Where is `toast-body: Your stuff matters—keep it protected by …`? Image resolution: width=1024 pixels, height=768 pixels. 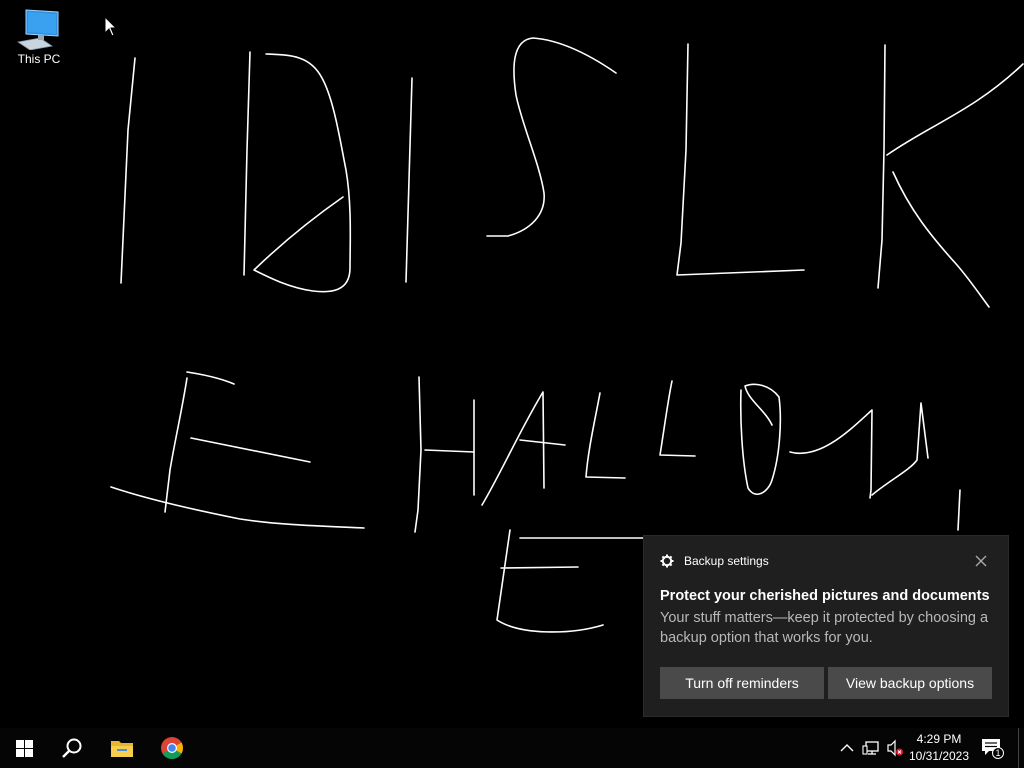
toast-body: Your stuff matters—keep it protected by … is located at coordinates (824, 628).